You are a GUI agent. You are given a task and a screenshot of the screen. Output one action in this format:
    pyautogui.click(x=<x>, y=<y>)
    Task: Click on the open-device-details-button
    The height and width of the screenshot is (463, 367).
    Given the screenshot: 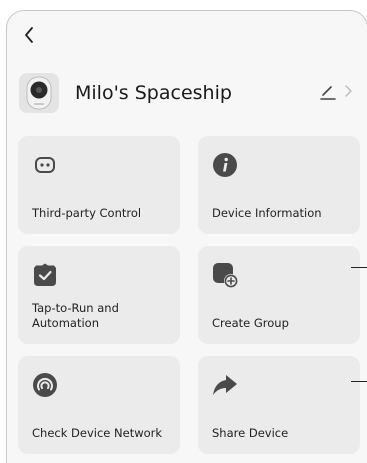 What is the action you would take?
    pyautogui.click(x=350, y=92)
    